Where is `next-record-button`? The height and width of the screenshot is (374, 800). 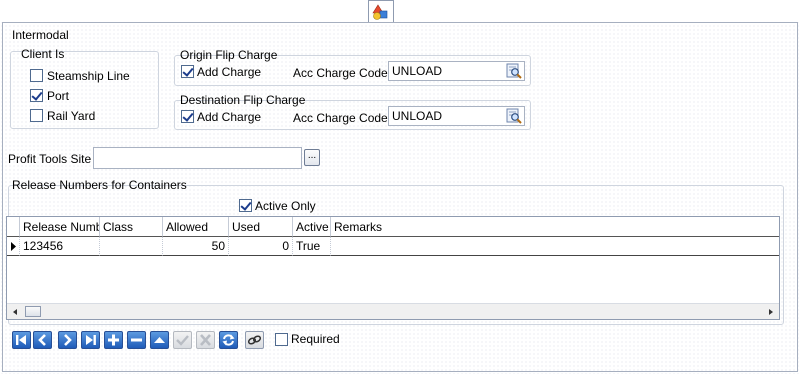
next-record-button is located at coordinates (67, 340).